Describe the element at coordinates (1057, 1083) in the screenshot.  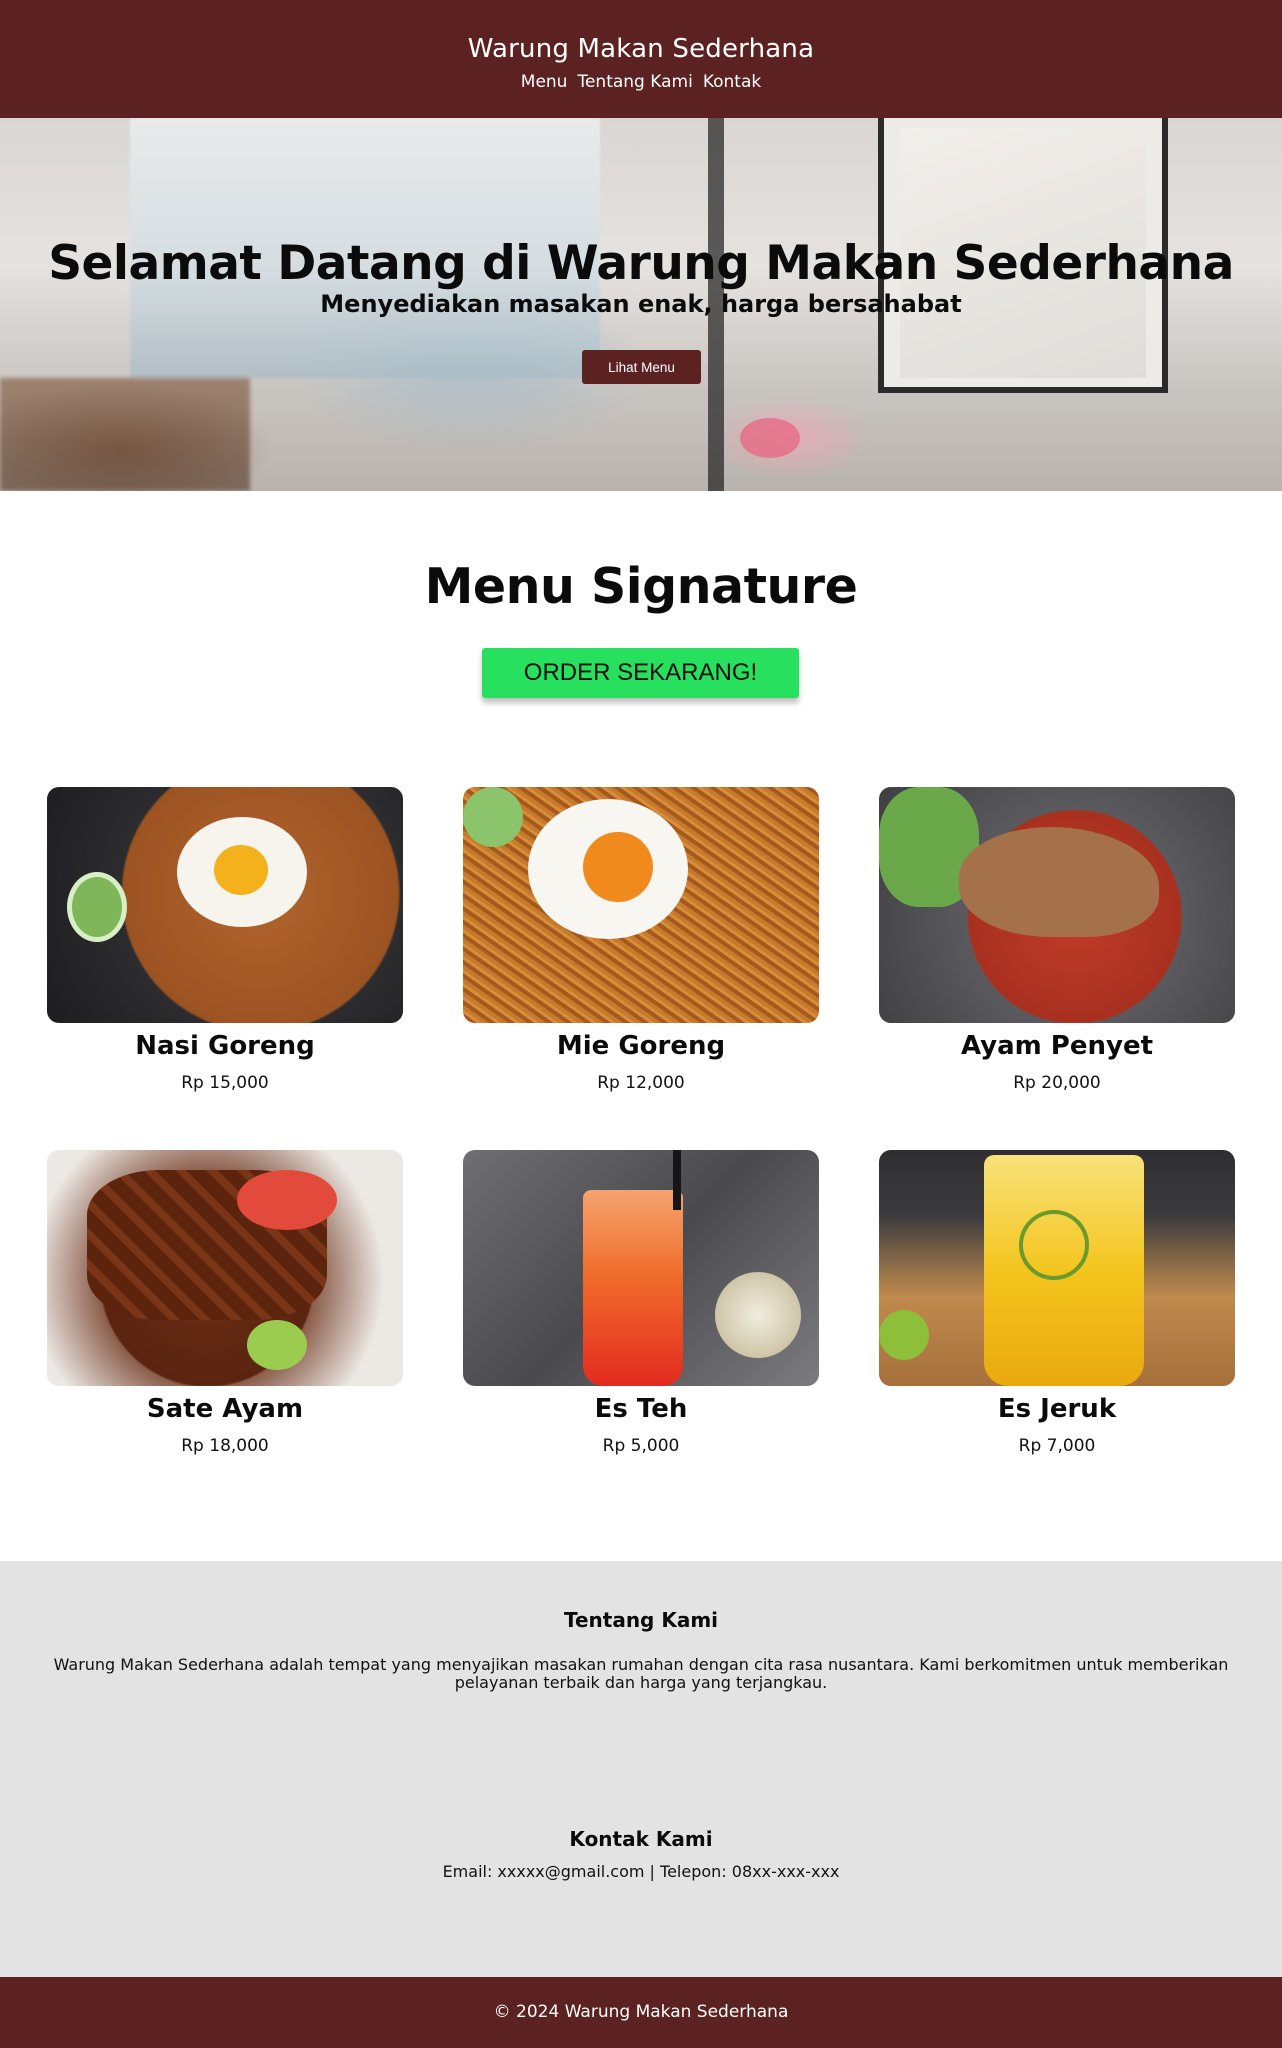
I see `menu-item-price: Rp 20,000` at that location.